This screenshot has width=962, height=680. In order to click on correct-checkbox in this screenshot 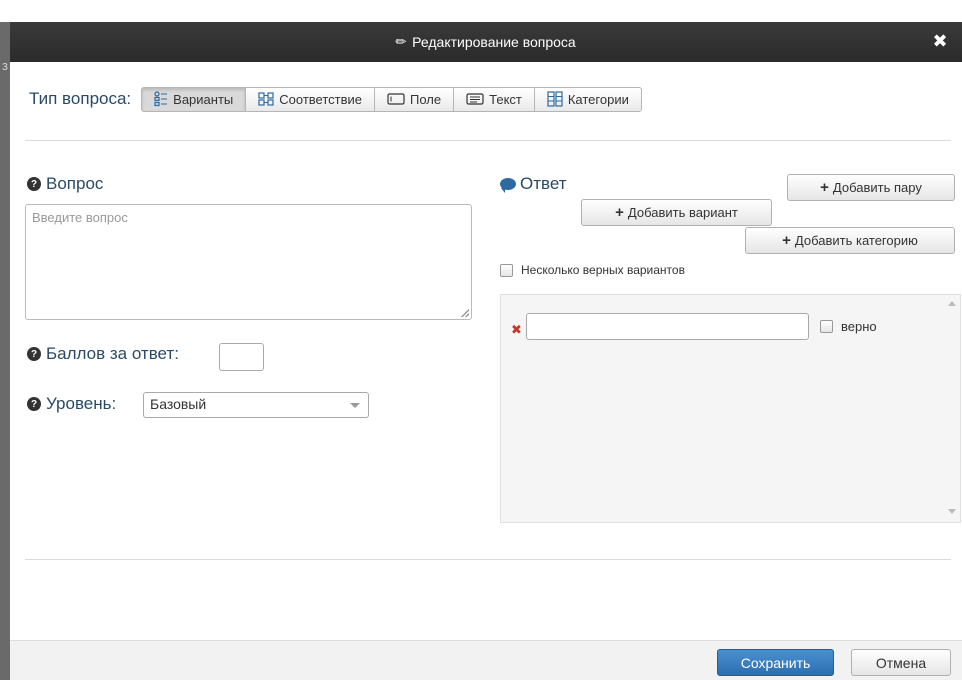, I will do `click(826, 326)`.